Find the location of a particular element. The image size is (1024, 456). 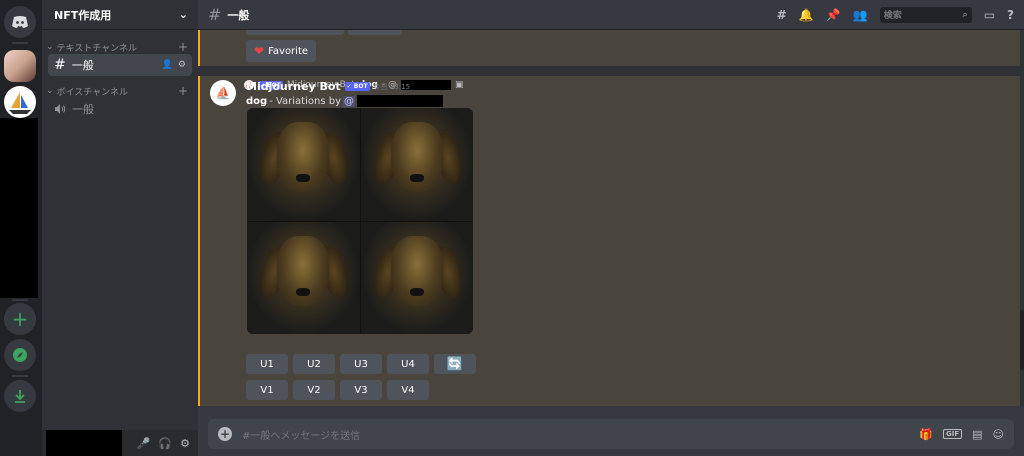

attach-plus-icon: + is located at coordinates (225, 434).